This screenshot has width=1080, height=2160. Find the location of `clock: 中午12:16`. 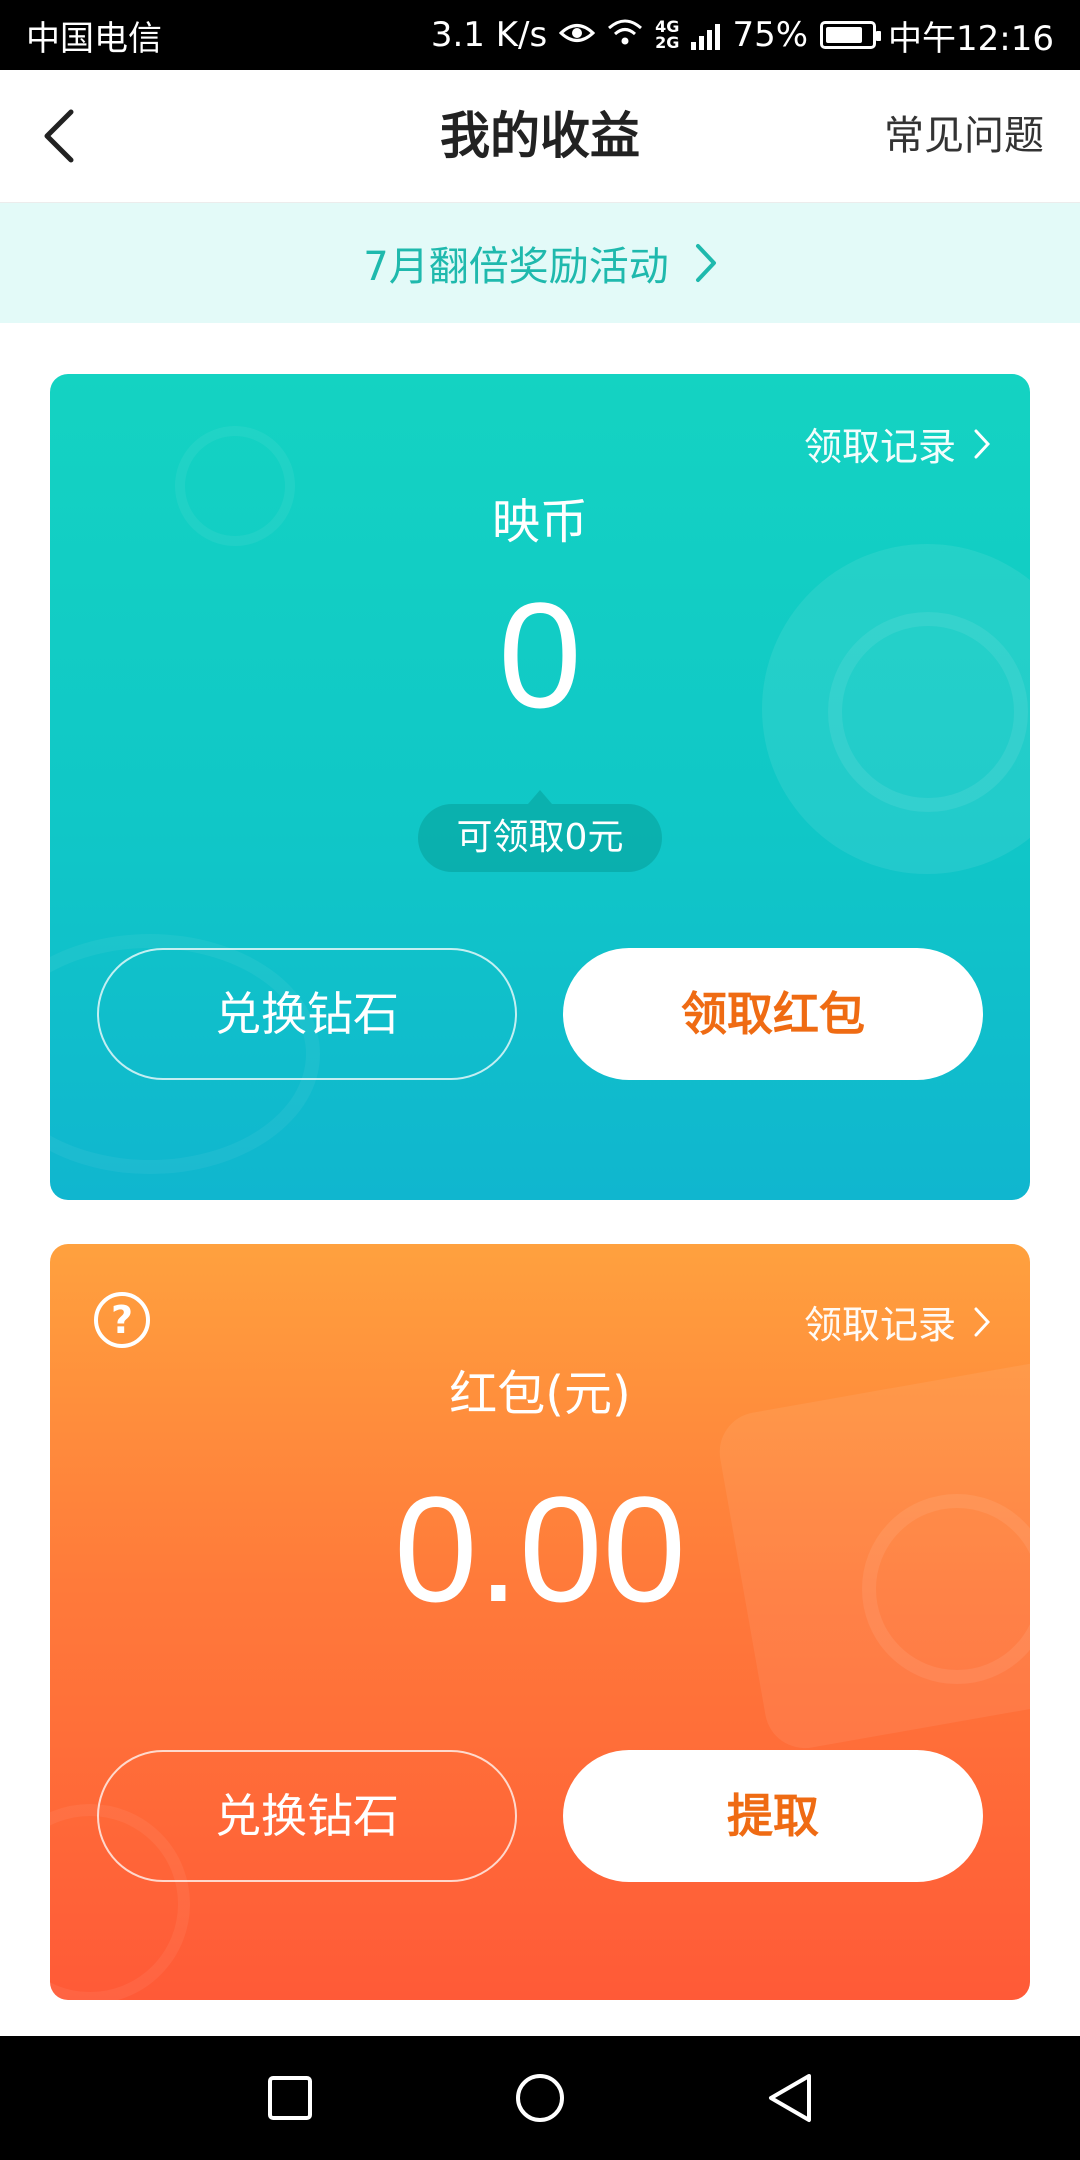

clock: 中午12:16 is located at coordinates (971, 38).